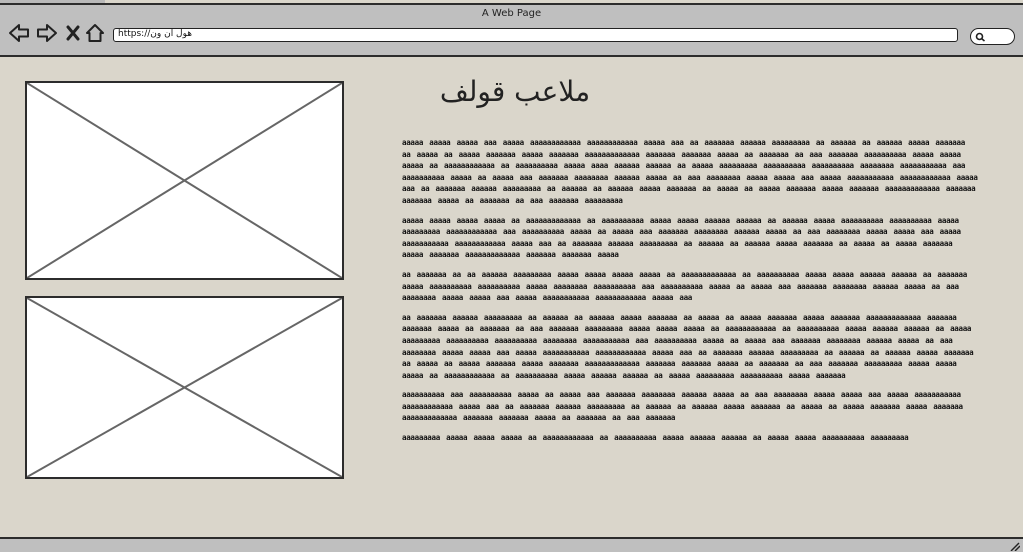 This screenshot has height=552, width=1023. Describe the element at coordinates (19, 33) in the screenshot. I see `back-arrow-icon` at that location.